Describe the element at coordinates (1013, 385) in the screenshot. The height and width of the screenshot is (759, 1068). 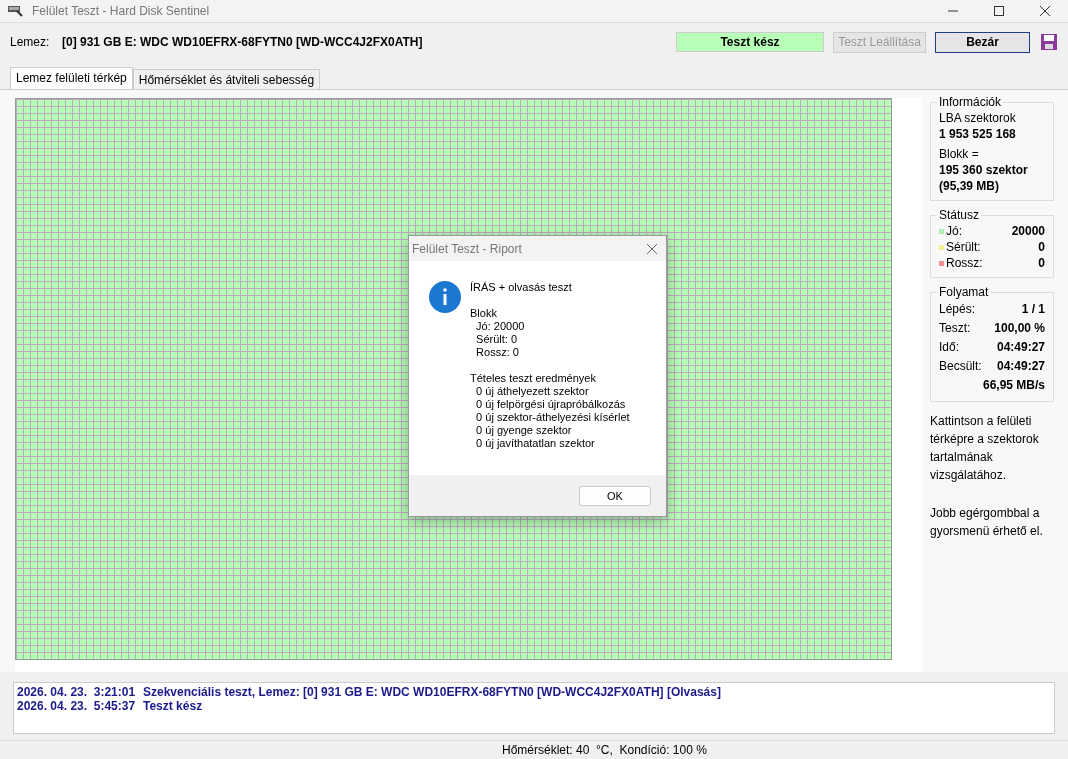
I see `progress-value: 66,95 MB/s` at that location.